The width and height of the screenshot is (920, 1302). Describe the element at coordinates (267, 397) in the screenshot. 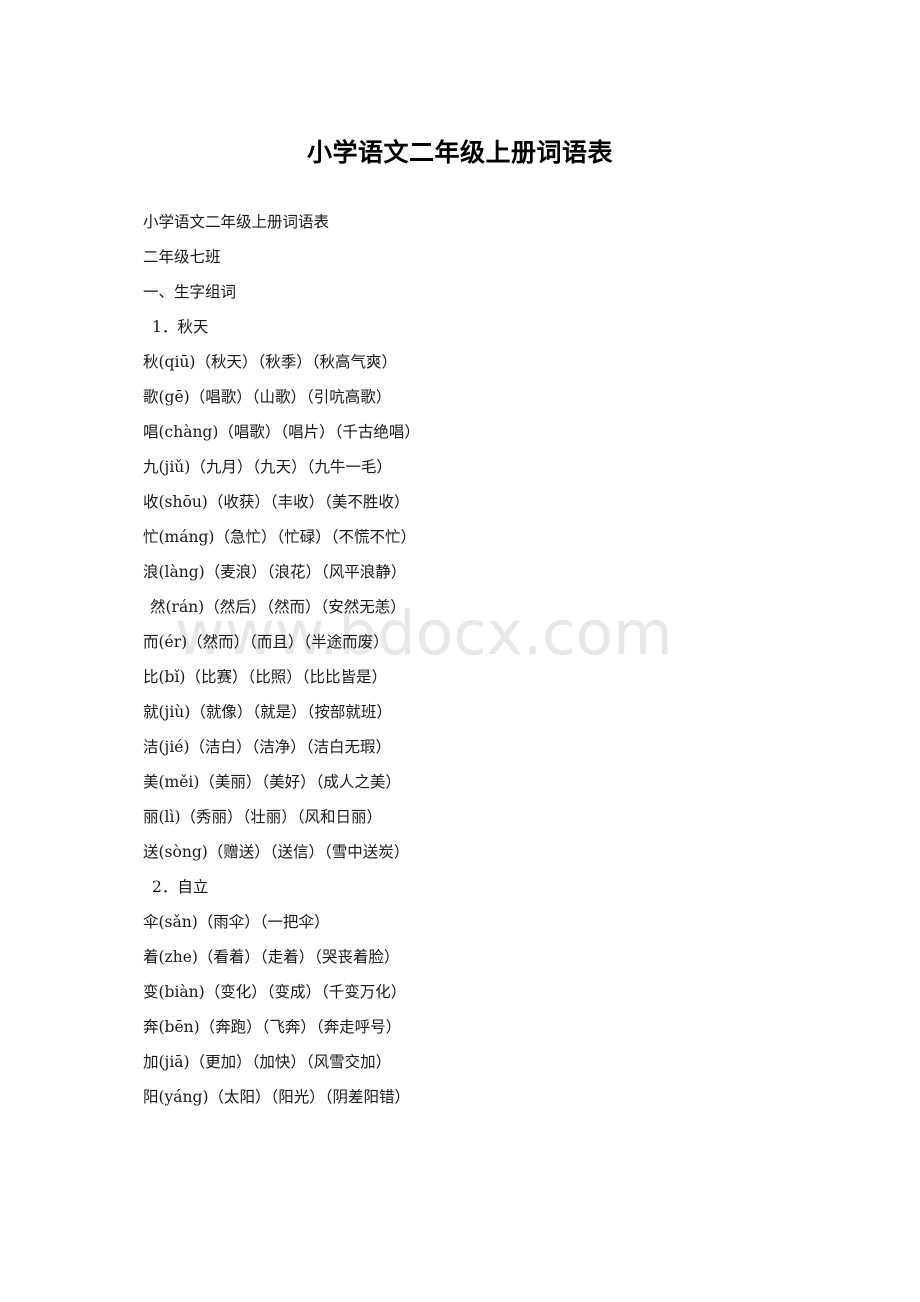

I see `text-line: 歌(gē)（唱歌）（山歌）（引吭高歌）` at that location.